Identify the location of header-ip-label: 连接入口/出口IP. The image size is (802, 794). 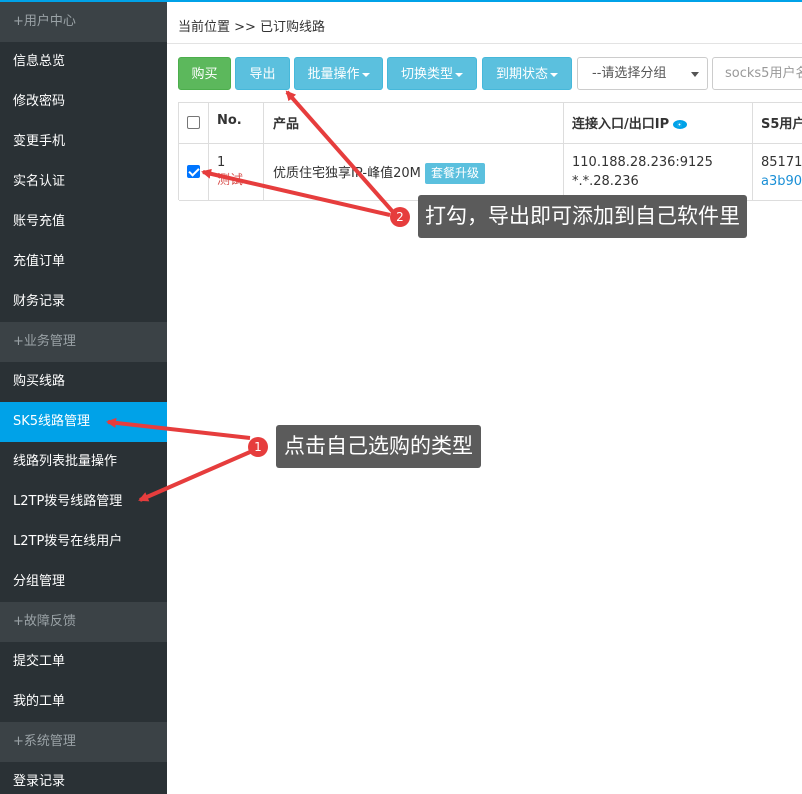
(621, 124).